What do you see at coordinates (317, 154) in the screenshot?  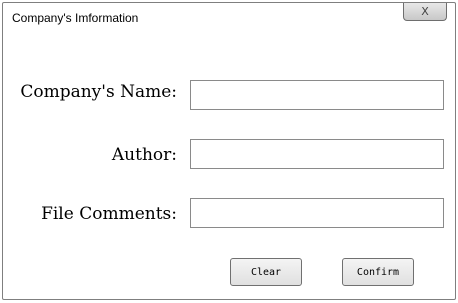 I see `author-field` at bounding box center [317, 154].